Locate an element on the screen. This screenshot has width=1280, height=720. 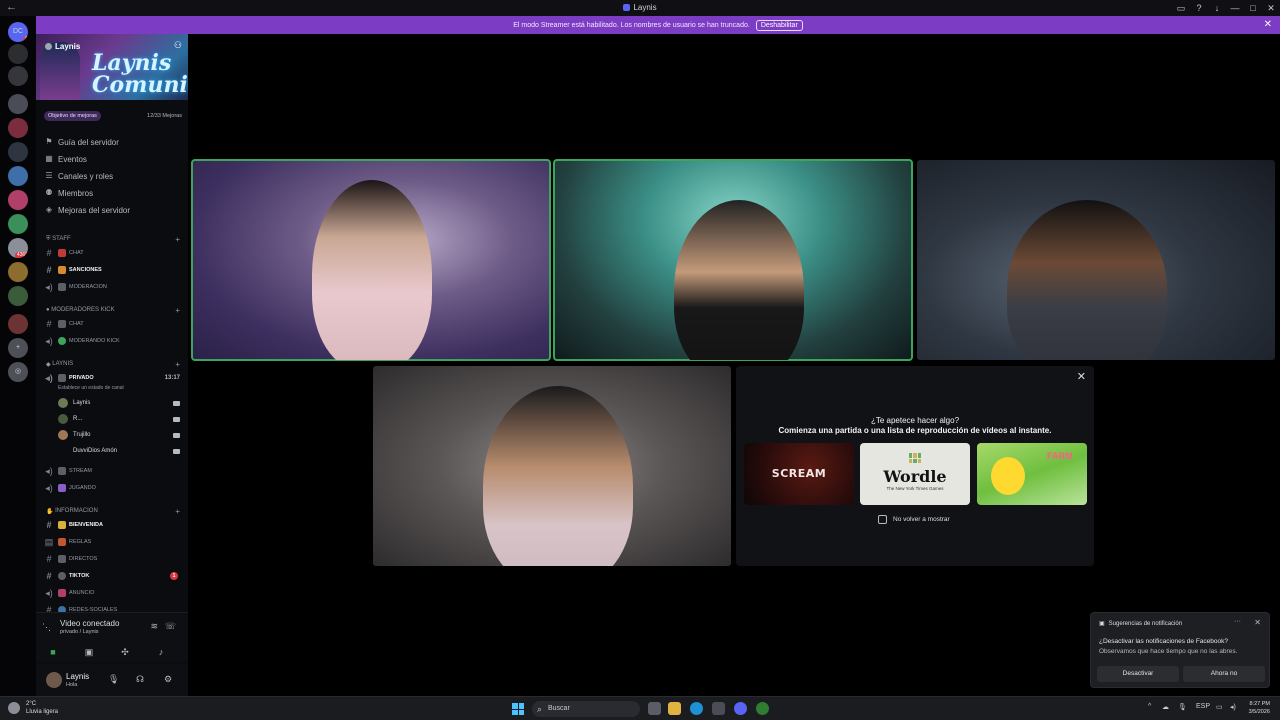
channel-reglas: ▤ REGLAS is located at coordinates (112, 542).